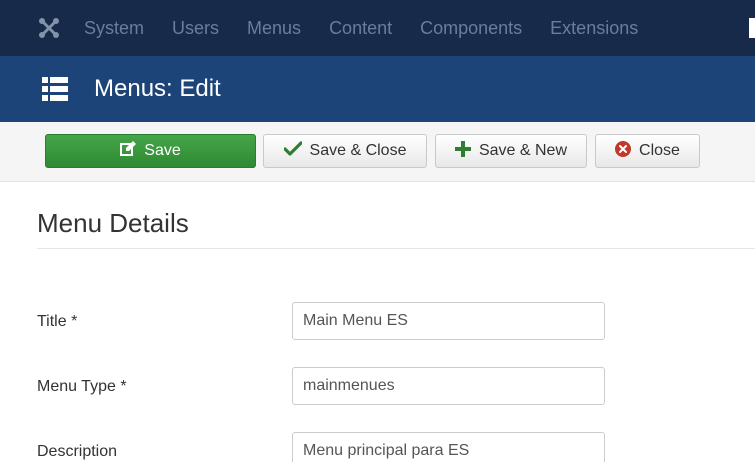 This screenshot has height=462, width=755. What do you see at coordinates (594, 28) in the screenshot?
I see `nav-item-extensions: Extensions` at bounding box center [594, 28].